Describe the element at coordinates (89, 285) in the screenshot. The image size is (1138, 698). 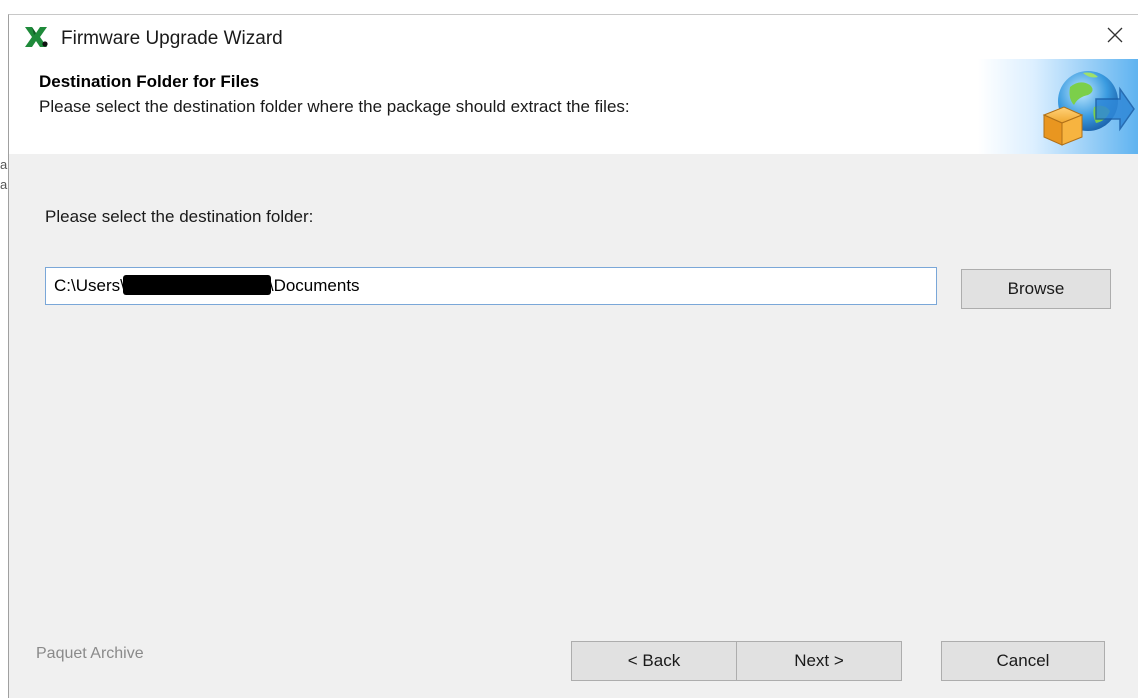
I see `path-prefix: C:\Users\` at that location.